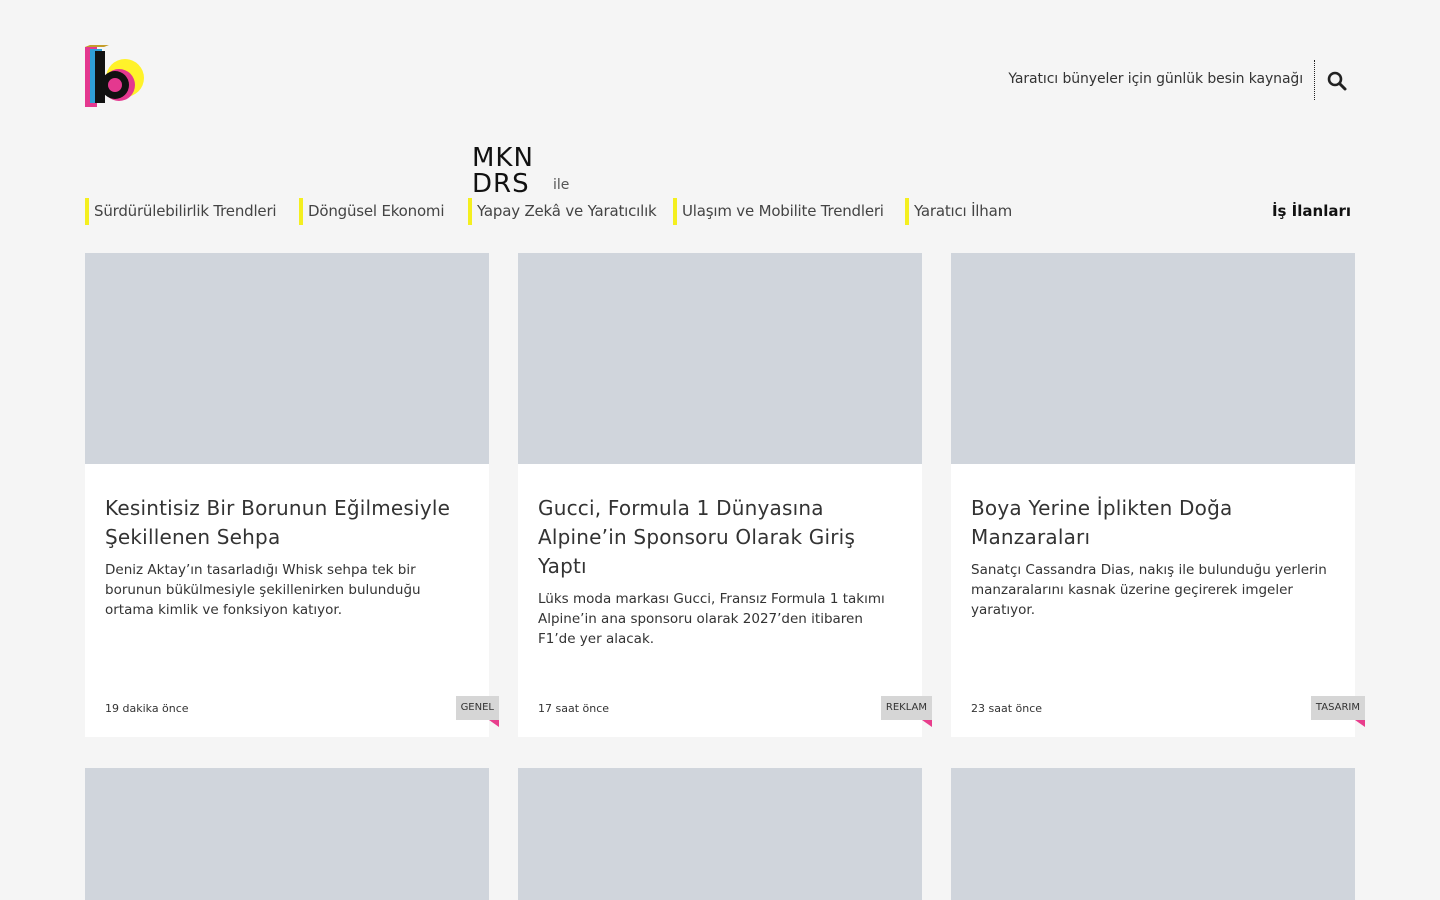  Describe the element at coordinates (1007, 708) in the screenshot. I see `article-time: 23 saat önce` at that location.